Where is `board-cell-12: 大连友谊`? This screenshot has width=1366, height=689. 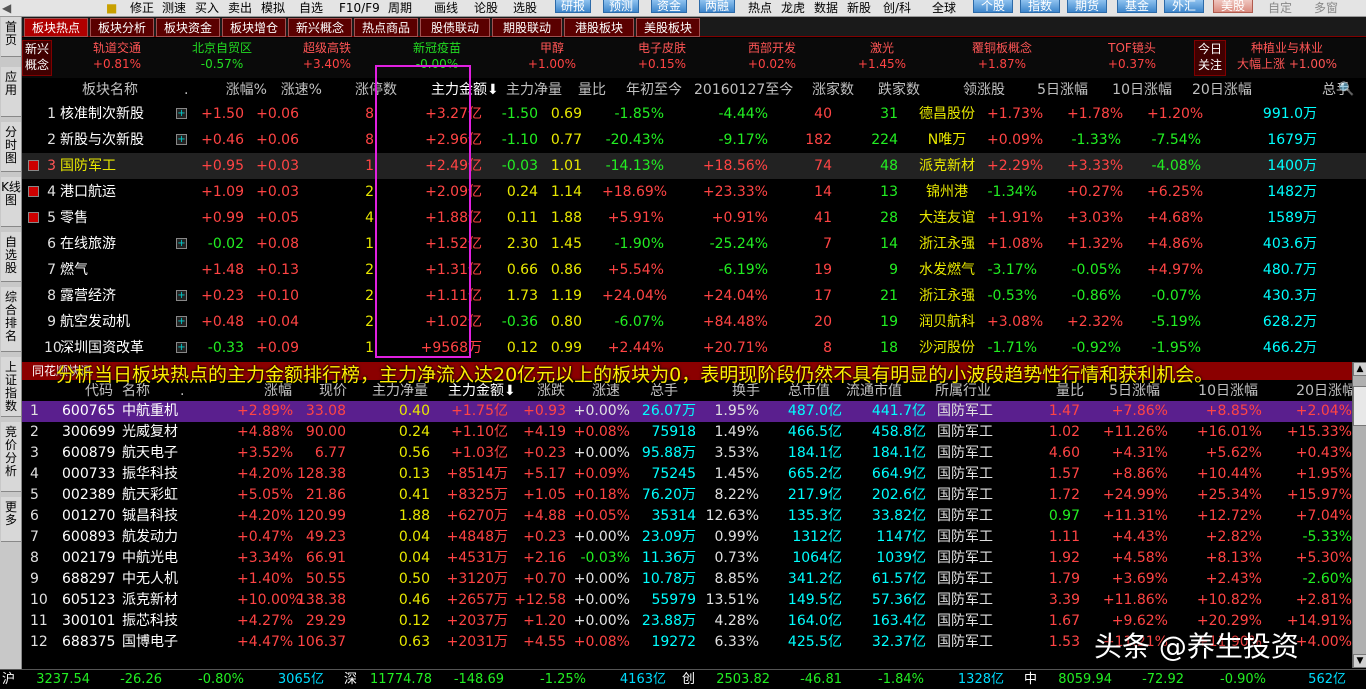
board-cell-12: 大连友谊 is located at coordinates (947, 218).